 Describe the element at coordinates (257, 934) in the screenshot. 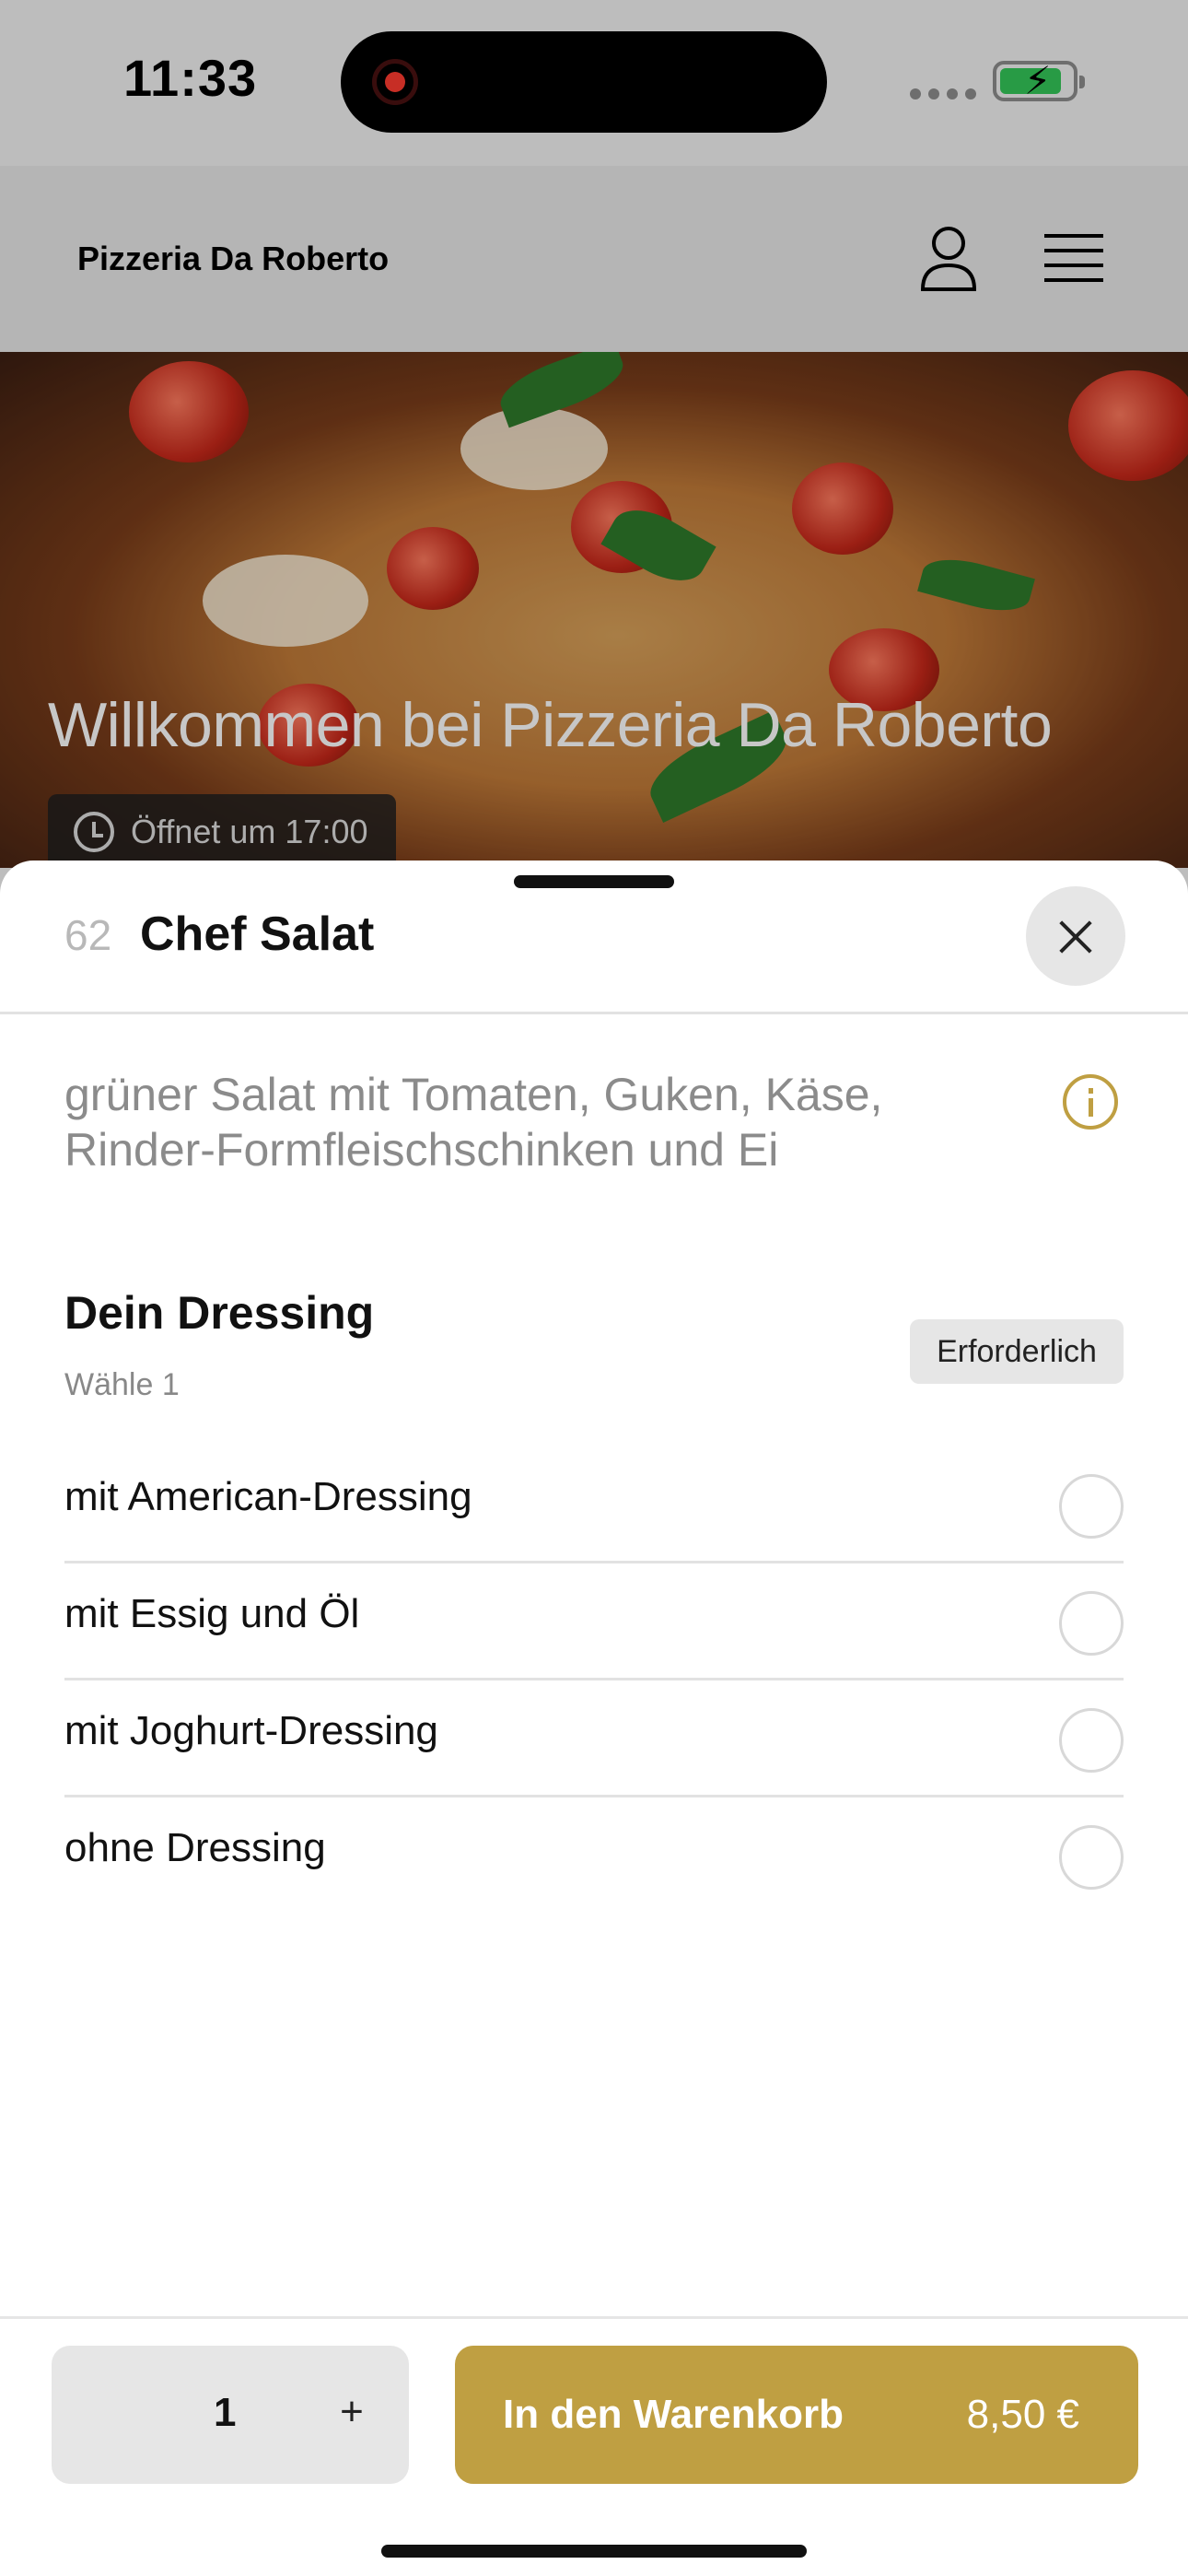

I see `item-title: Chef Salat` at that location.